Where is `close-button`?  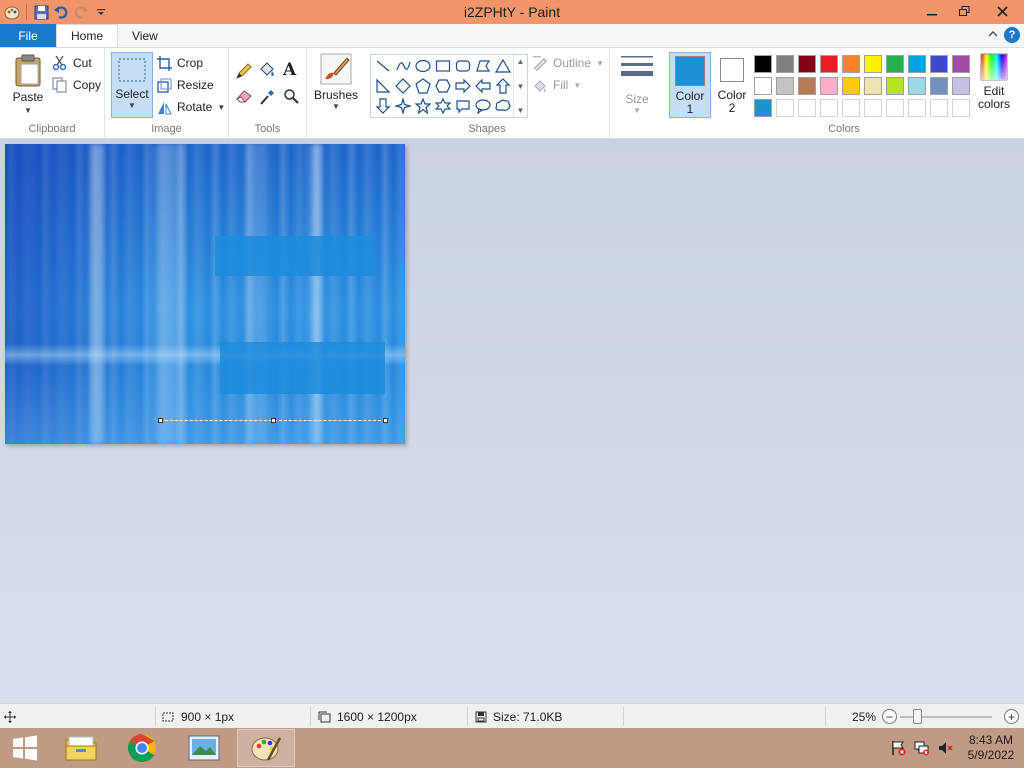
close-button is located at coordinates (1002, 11).